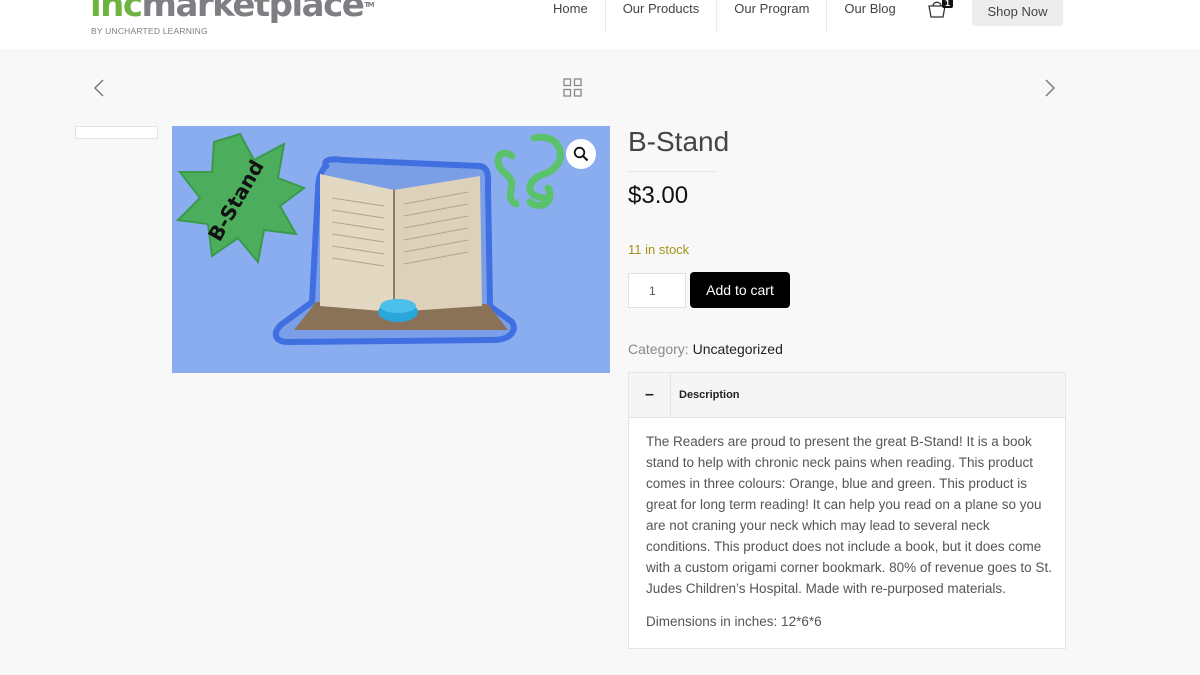  I want to click on cart-count-badge: 1, so click(948, 4).